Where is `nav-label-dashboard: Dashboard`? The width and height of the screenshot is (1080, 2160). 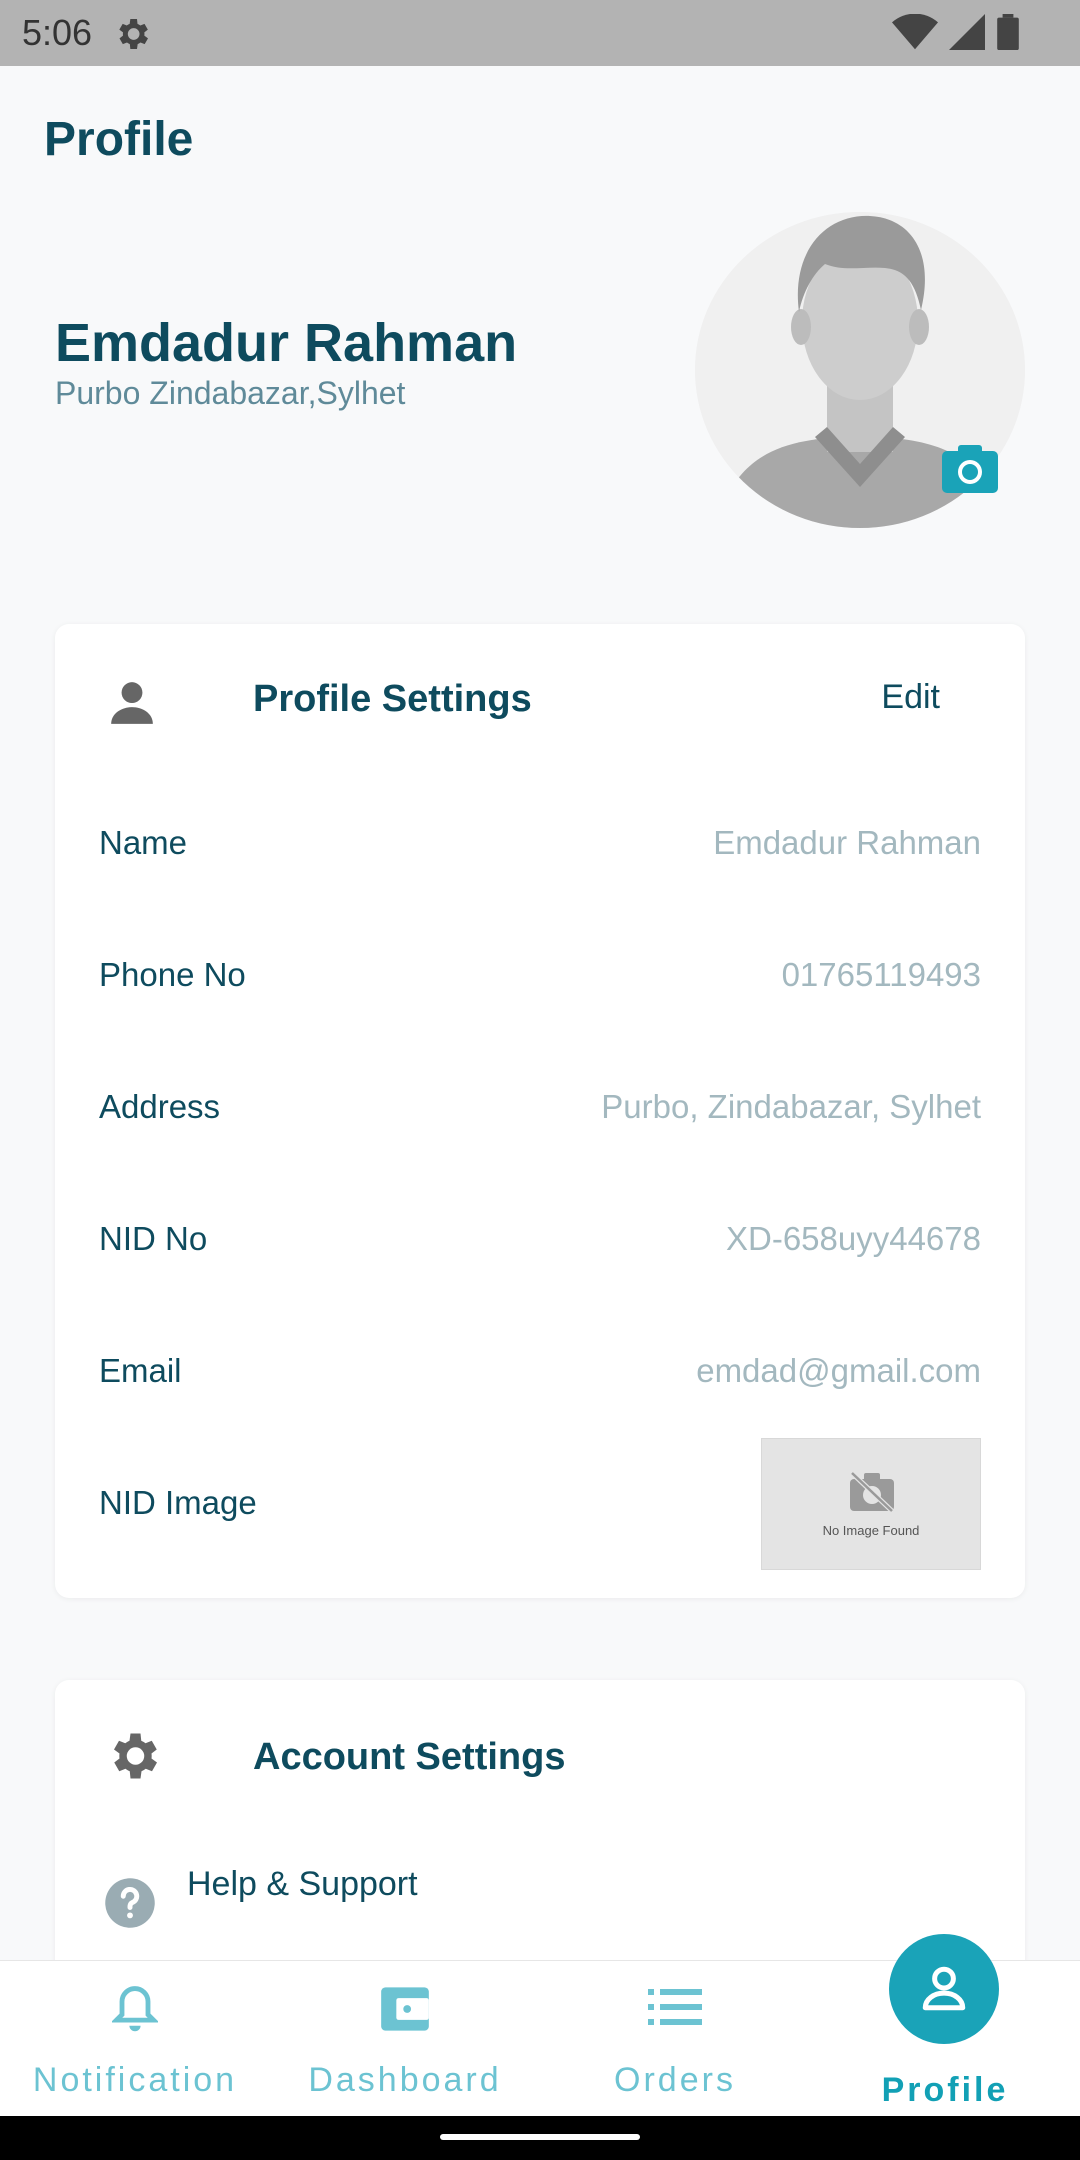 nav-label-dashboard: Dashboard is located at coordinates (405, 2080).